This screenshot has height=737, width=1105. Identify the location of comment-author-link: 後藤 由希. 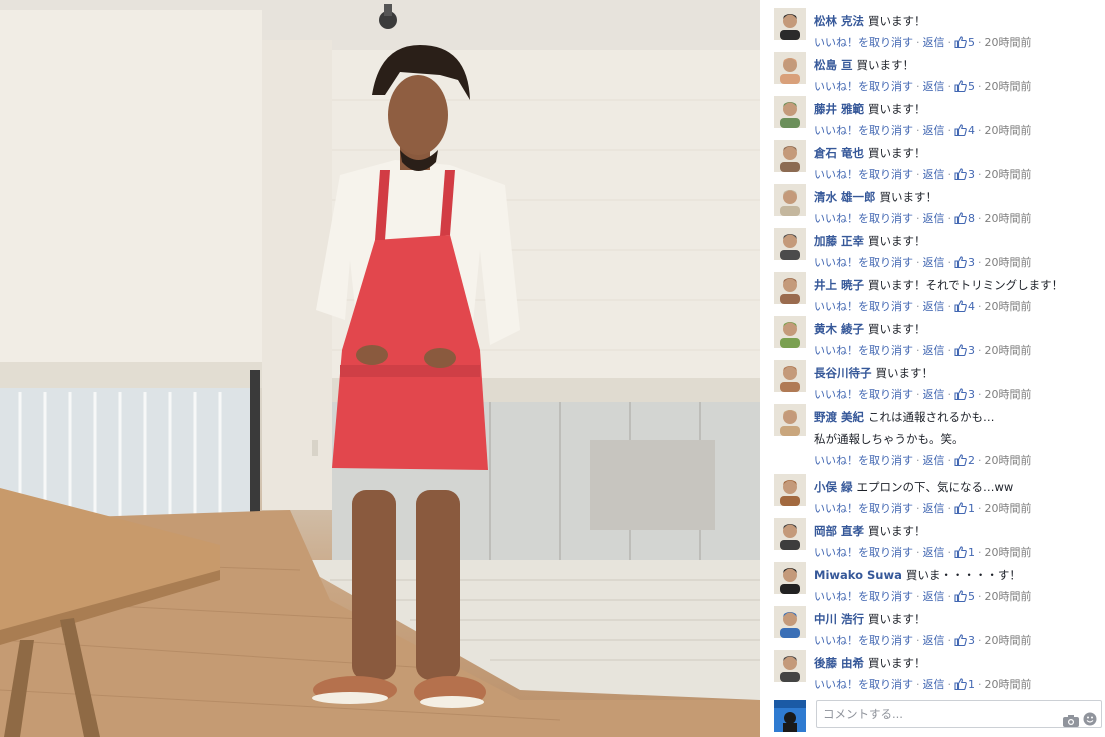
(839, 663).